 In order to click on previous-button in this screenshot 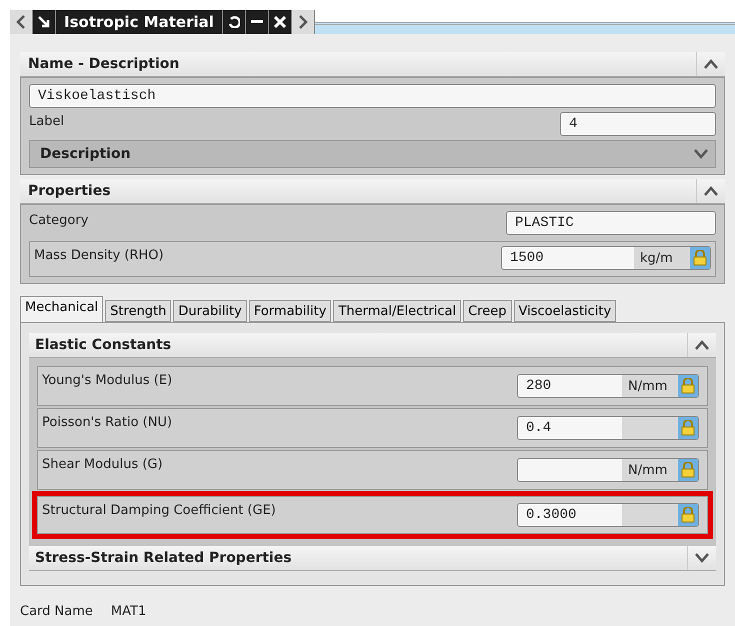, I will do `click(21, 22)`.